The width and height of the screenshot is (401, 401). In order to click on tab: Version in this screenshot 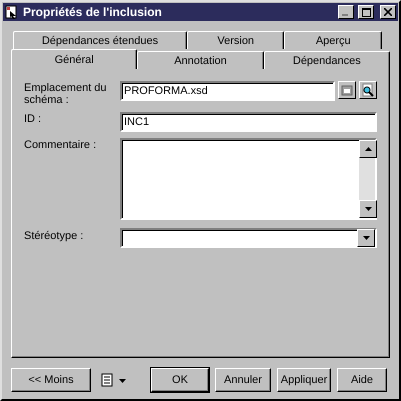, I will do `click(235, 40)`.